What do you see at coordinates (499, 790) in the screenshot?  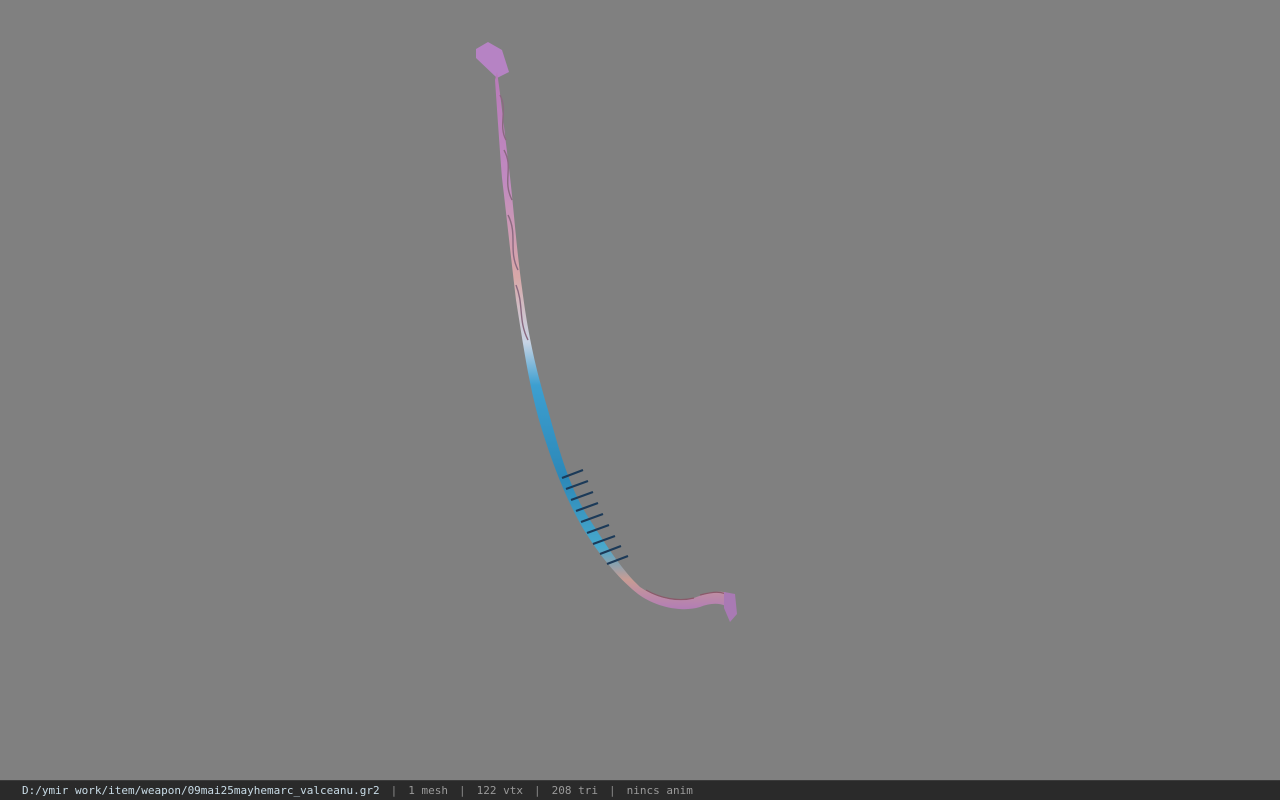 I see `vertex-count: 122 vtx` at bounding box center [499, 790].